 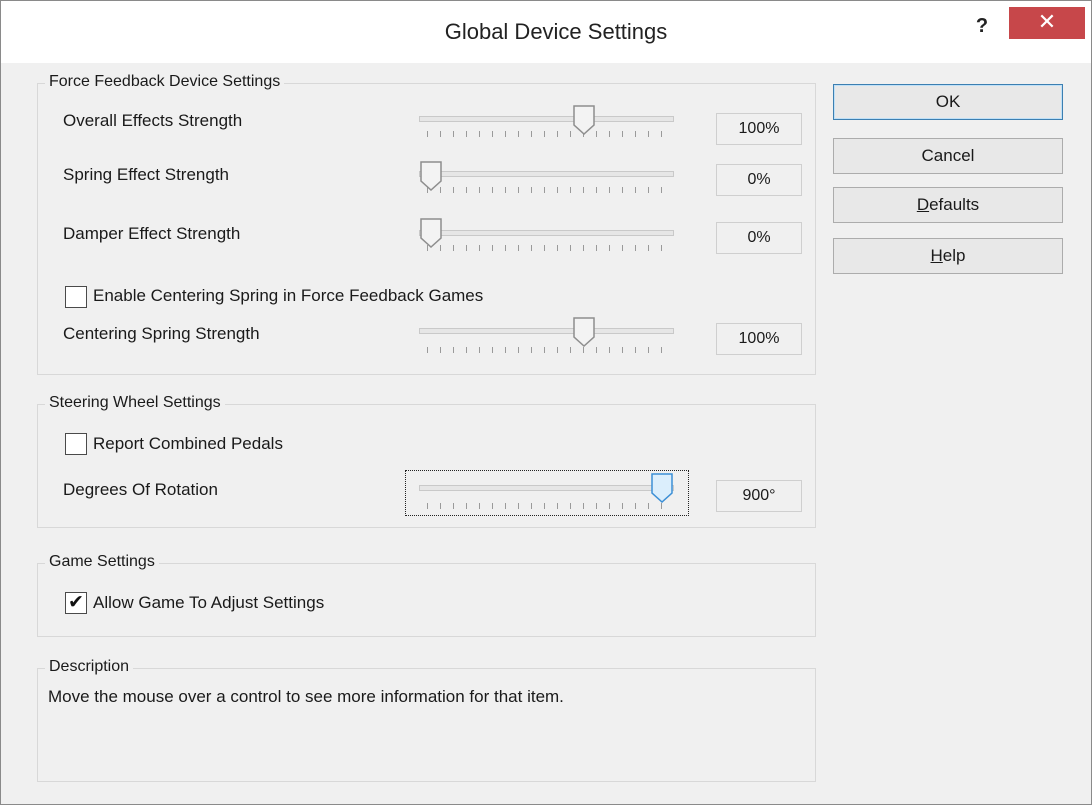 I want to click on report-combined-pedals-label: Report Combined Pedals, so click(x=188, y=444).